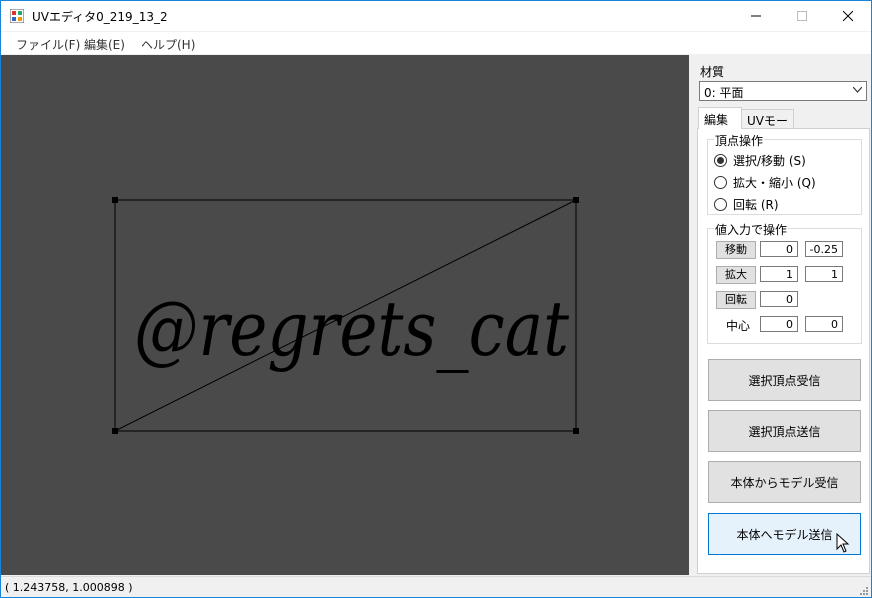  I want to click on receive-model-button: 本体からモデル受信, so click(784, 482).